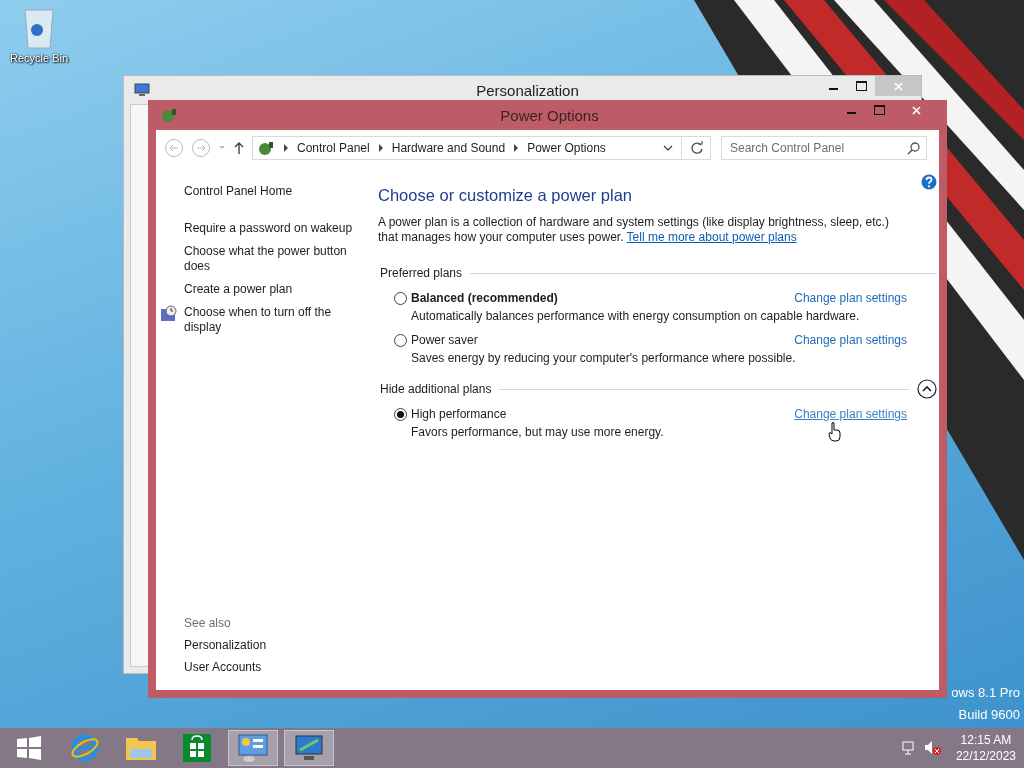 Image resolution: width=1024 pixels, height=768 pixels. Describe the element at coordinates (985, 693) in the screenshot. I see `watermark-text: ows 8.1 Pro` at that location.